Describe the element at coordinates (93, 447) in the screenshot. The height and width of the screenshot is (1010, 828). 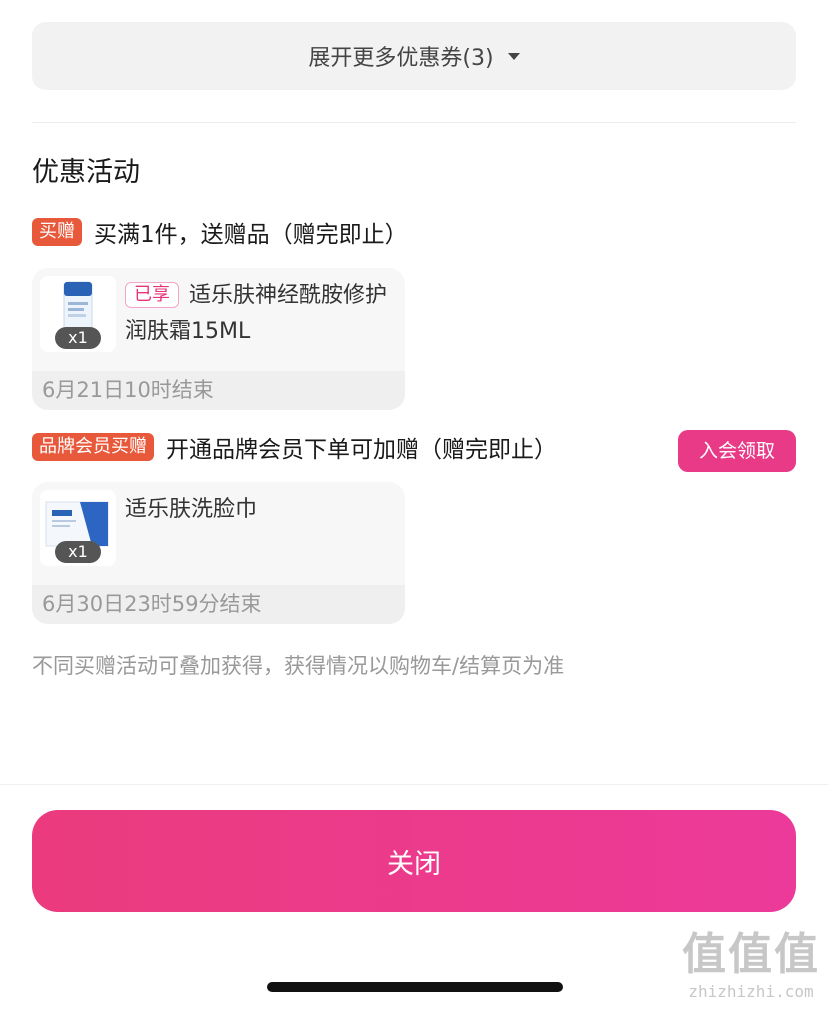
I see `promo-tag: 品牌会员买赠` at that location.